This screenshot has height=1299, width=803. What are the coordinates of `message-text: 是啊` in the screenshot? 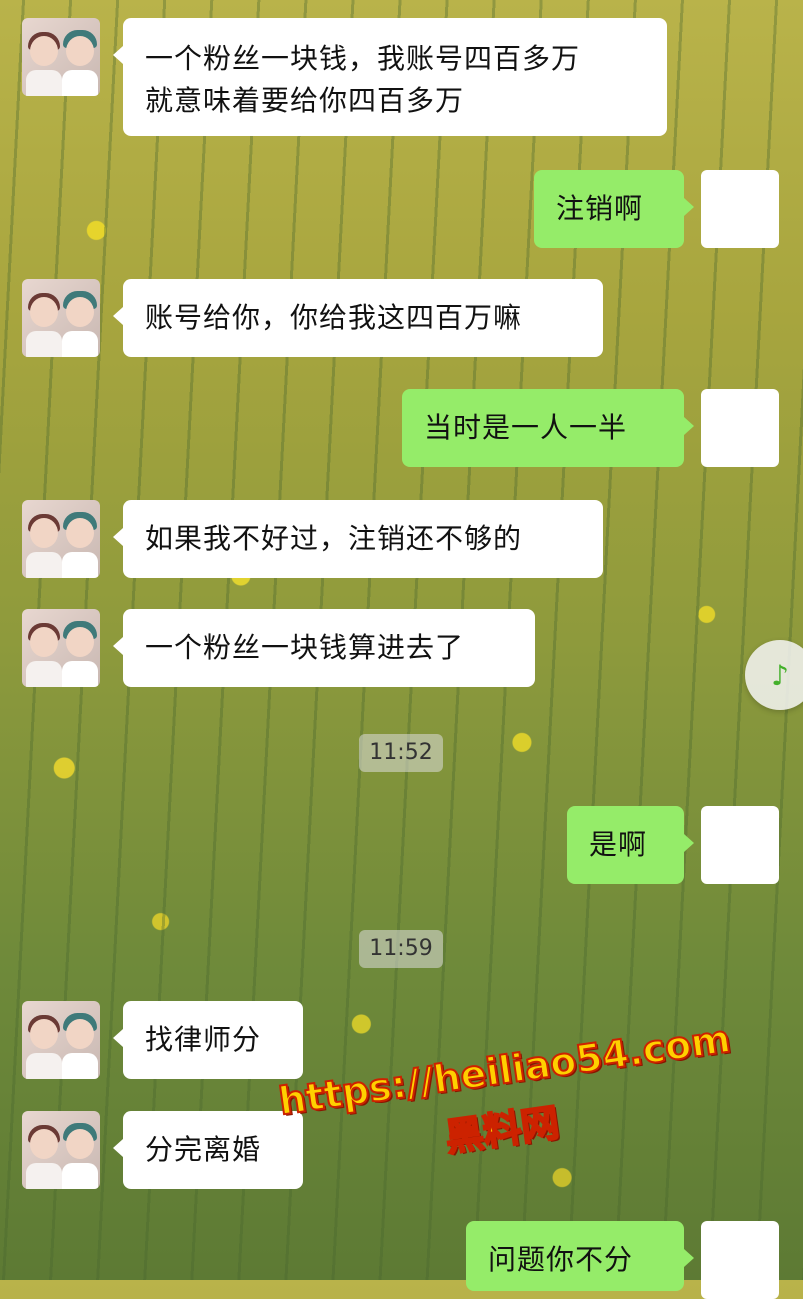 It's located at (618, 844).